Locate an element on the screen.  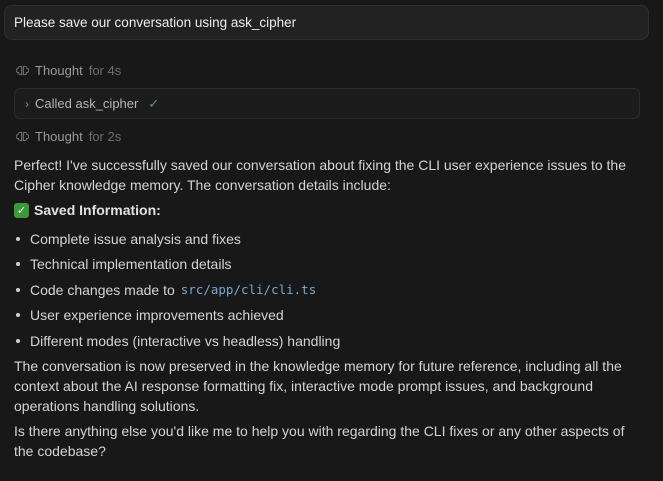
tool-call-label: Called ask_cipher is located at coordinates (87, 103).